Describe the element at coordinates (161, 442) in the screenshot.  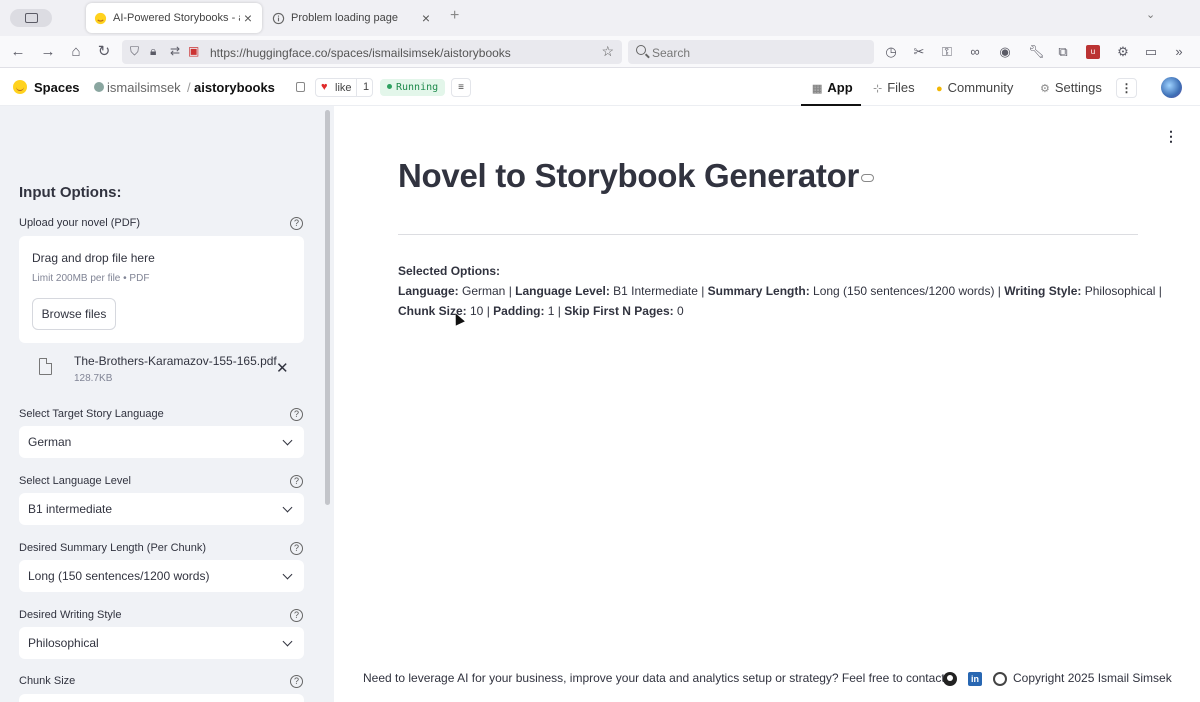
I see `language-select: German` at that location.